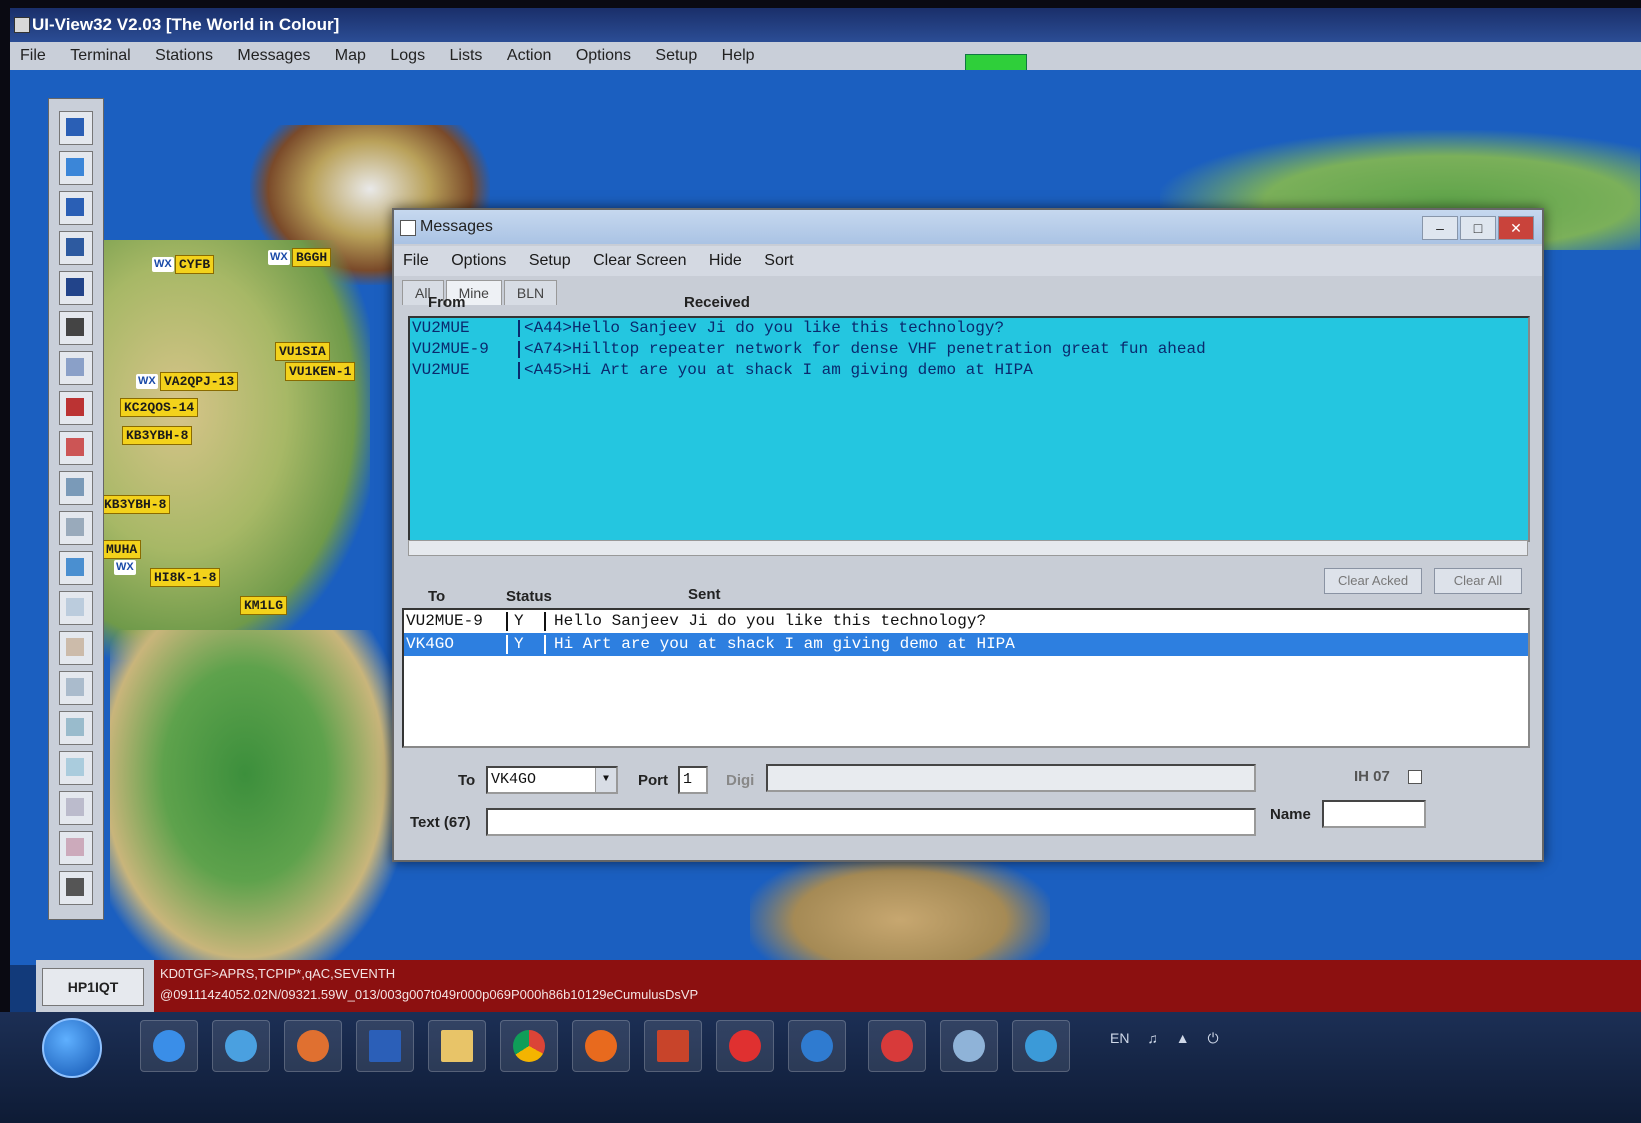 Image resolution: width=1641 pixels, height=1123 pixels. What do you see at coordinates (738, 56) in the screenshot?
I see `menu-help: Help` at bounding box center [738, 56].